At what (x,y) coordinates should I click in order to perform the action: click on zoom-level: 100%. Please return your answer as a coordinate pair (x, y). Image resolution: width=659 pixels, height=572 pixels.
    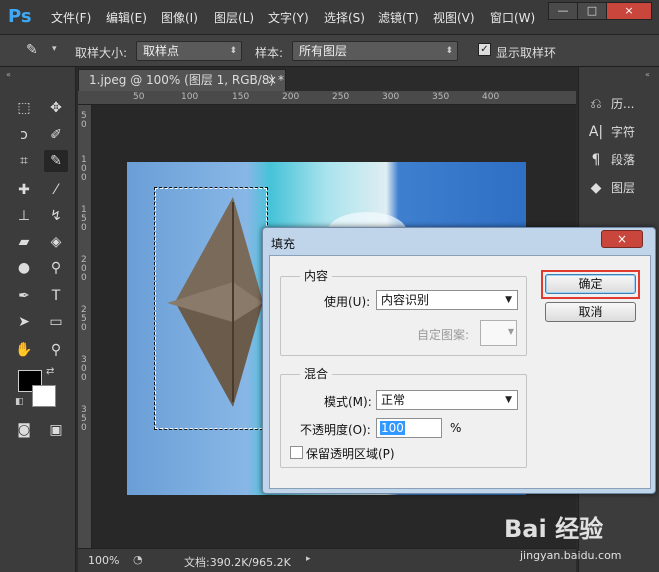
    Looking at the image, I should click on (103, 560).